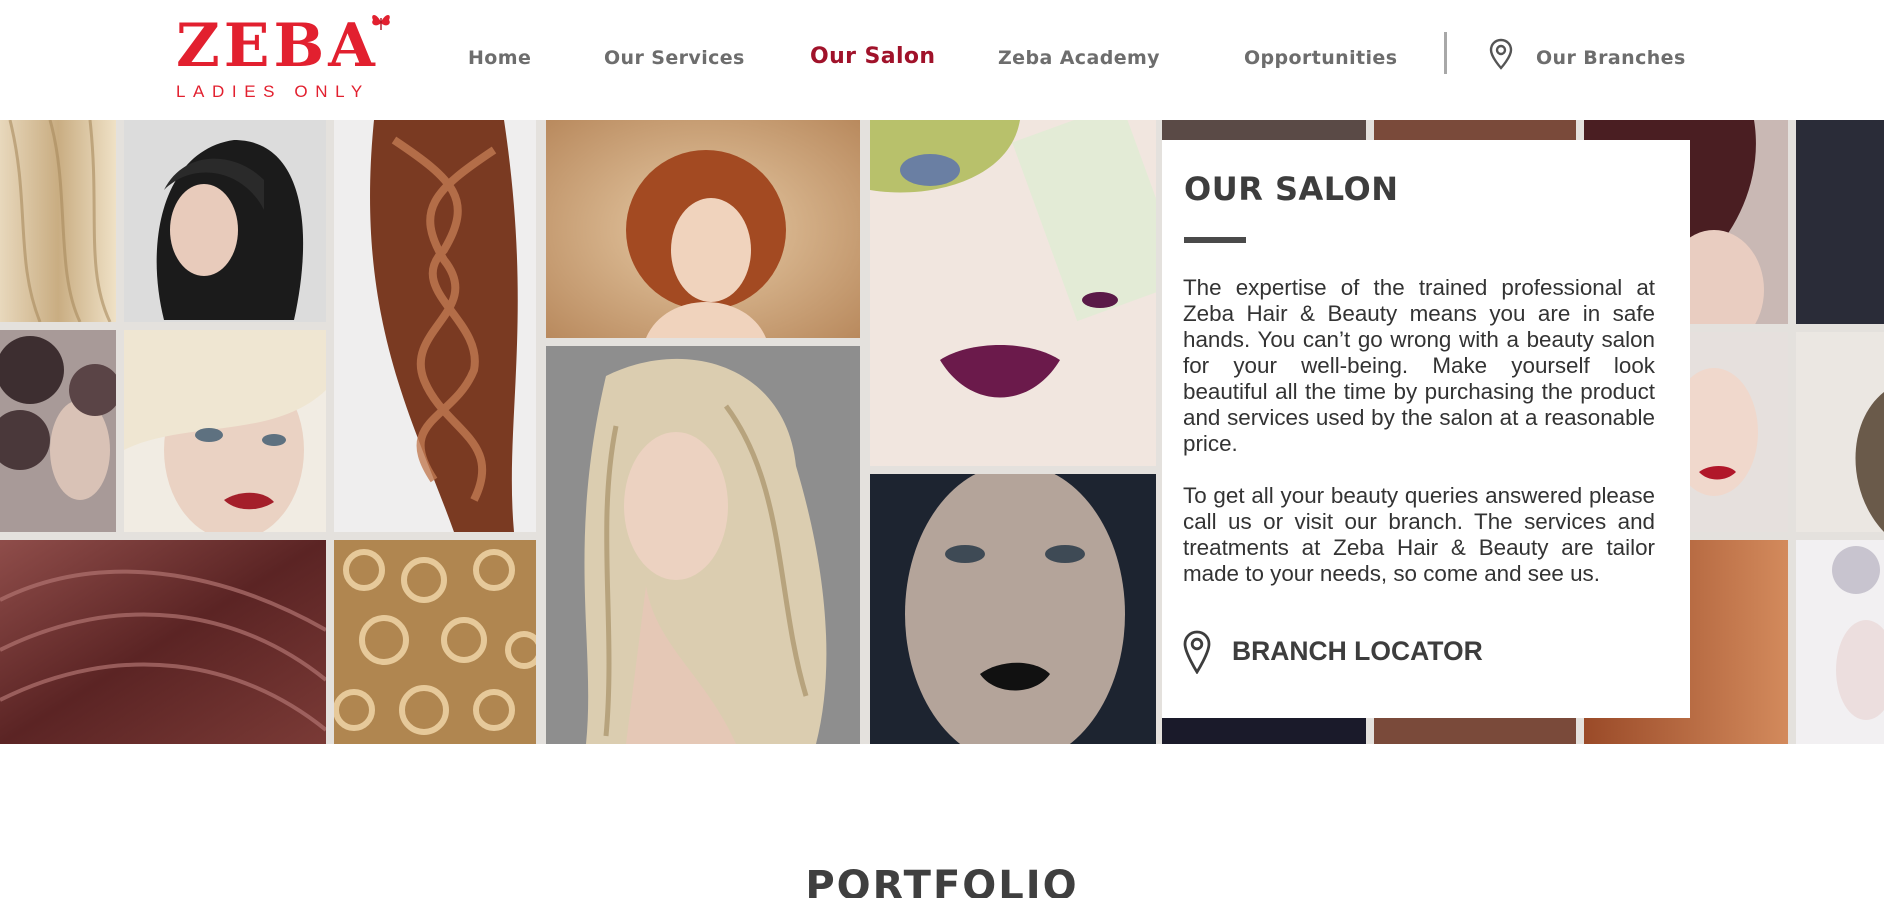 This screenshot has height=898, width=1884. What do you see at coordinates (58, 431) in the screenshot?
I see `photo-dark-curls` at bounding box center [58, 431].